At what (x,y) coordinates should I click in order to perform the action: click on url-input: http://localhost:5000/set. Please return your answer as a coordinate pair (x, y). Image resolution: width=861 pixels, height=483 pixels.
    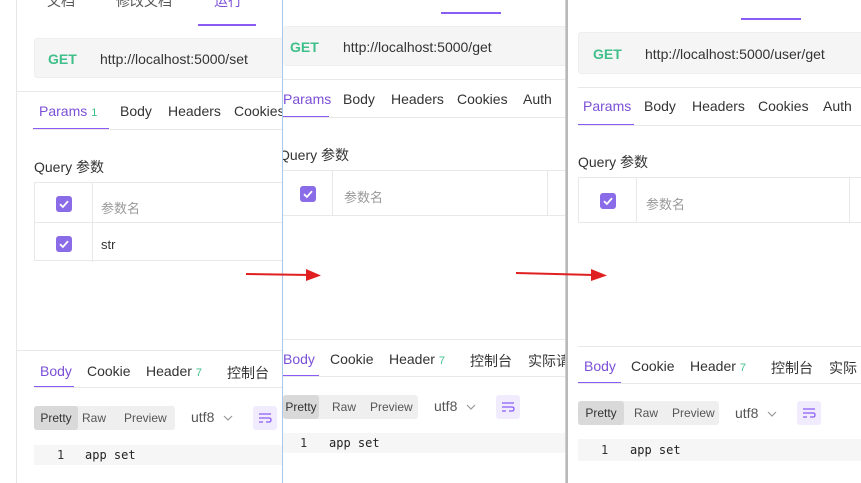
    Looking at the image, I should click on (174, 59).